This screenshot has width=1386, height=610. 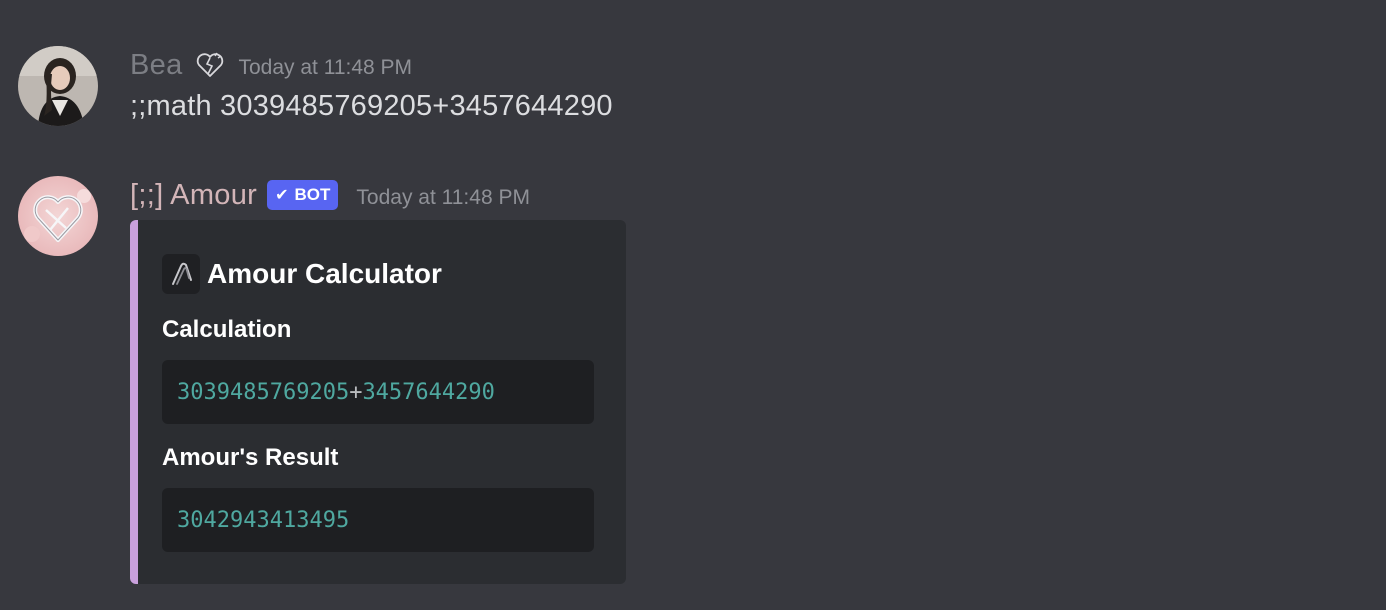 I want to click on calc-operand-2: 3457644290, so click(x=428, y=392).